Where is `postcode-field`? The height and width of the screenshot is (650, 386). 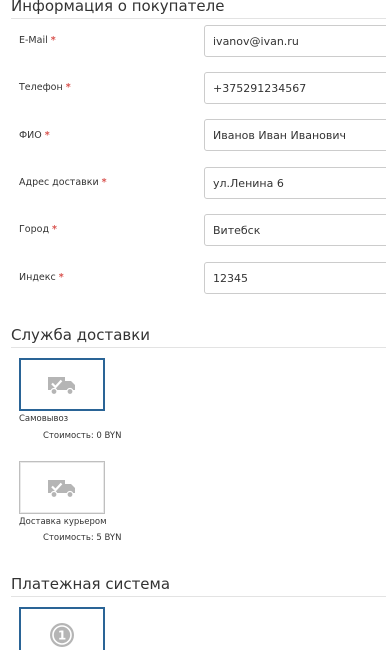
postcode-field is located at coordinates (295, 278).